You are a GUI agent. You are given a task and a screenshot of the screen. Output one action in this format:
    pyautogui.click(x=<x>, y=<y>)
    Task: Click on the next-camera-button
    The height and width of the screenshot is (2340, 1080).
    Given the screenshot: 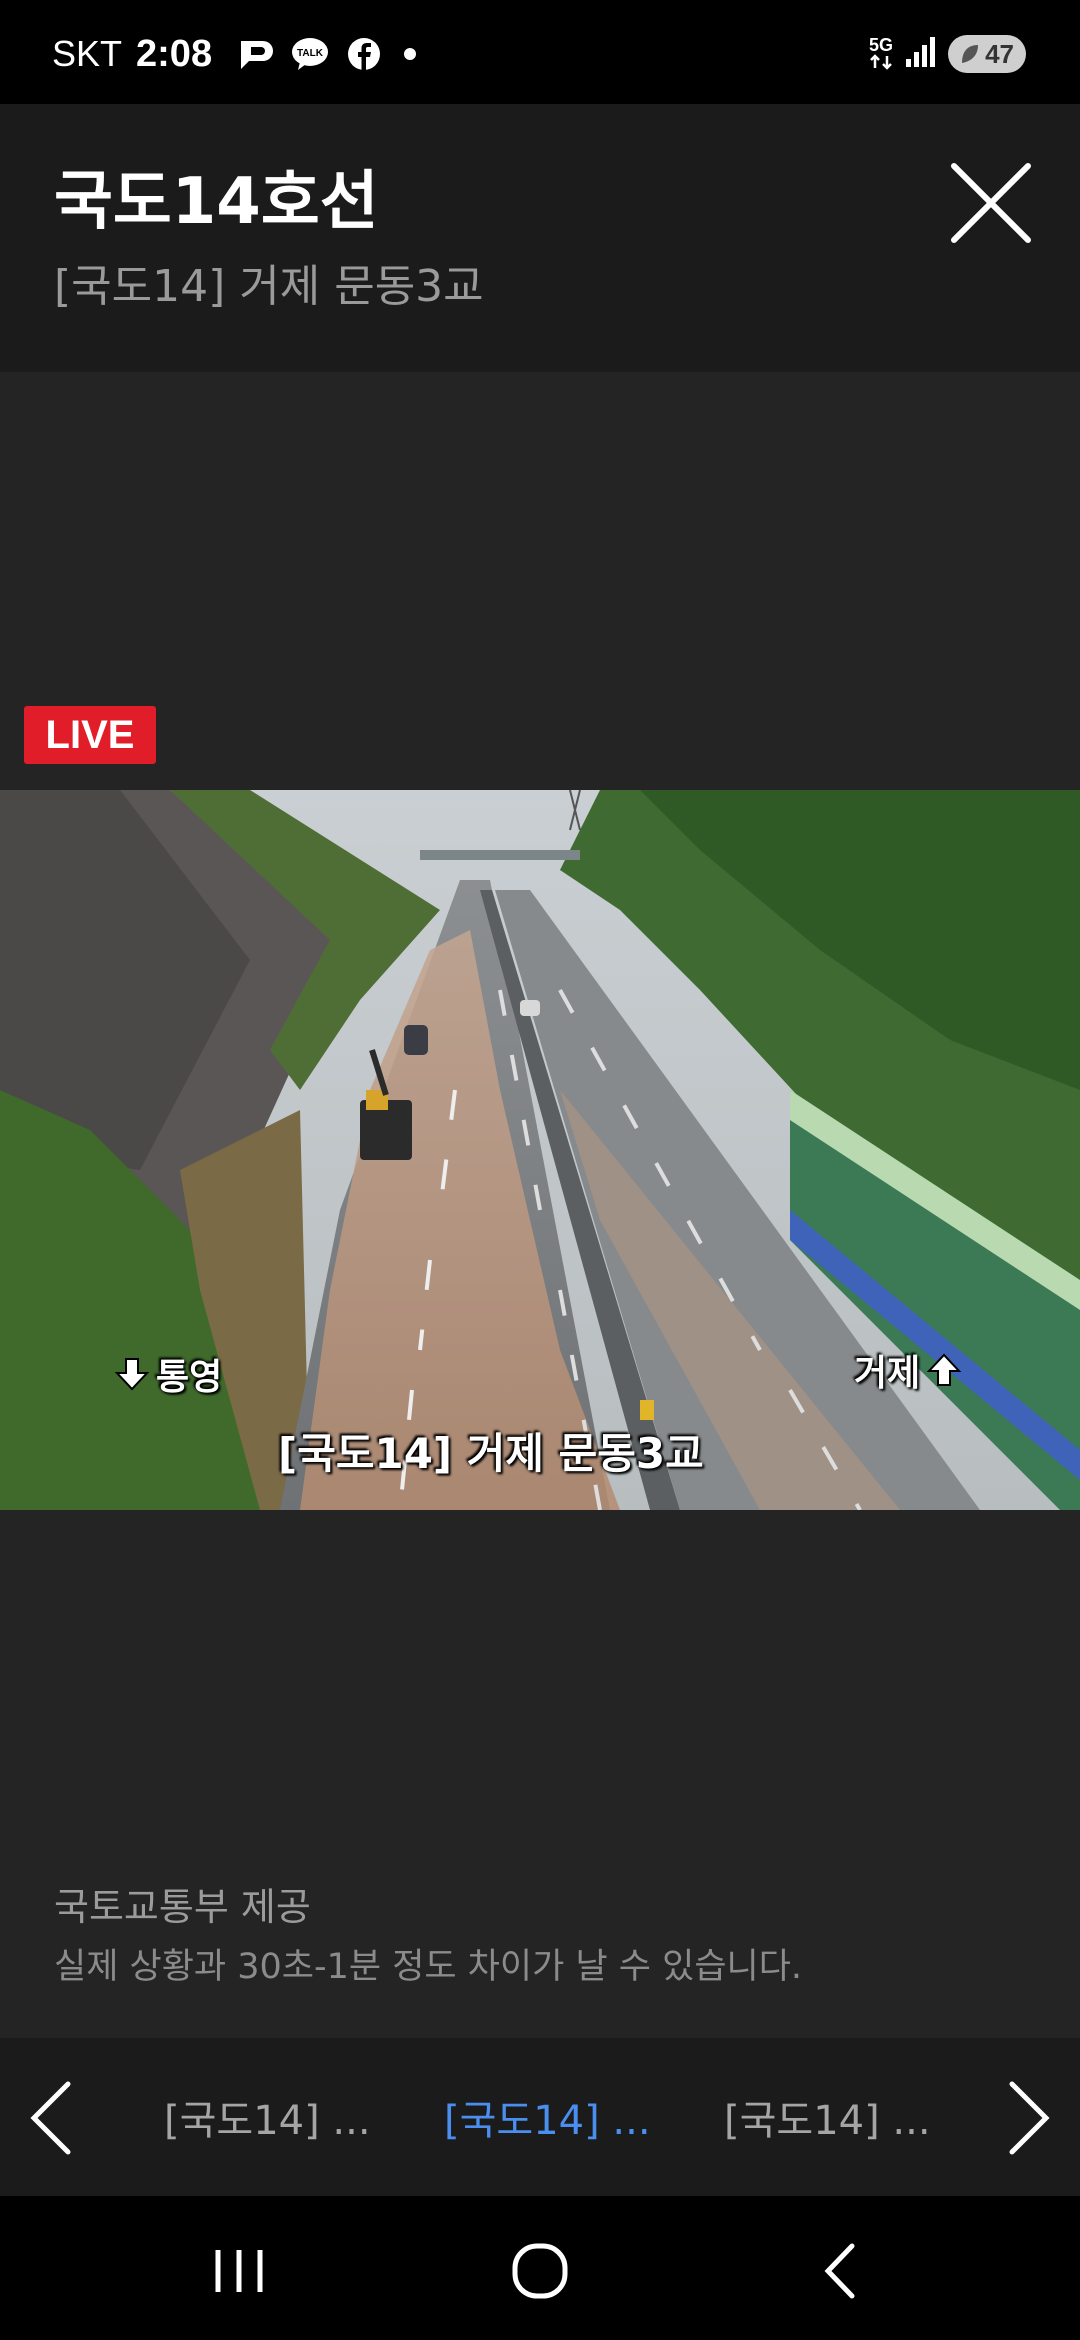 What is the action you would take?
    pyautogui.click(x=1028, y=2118)
    